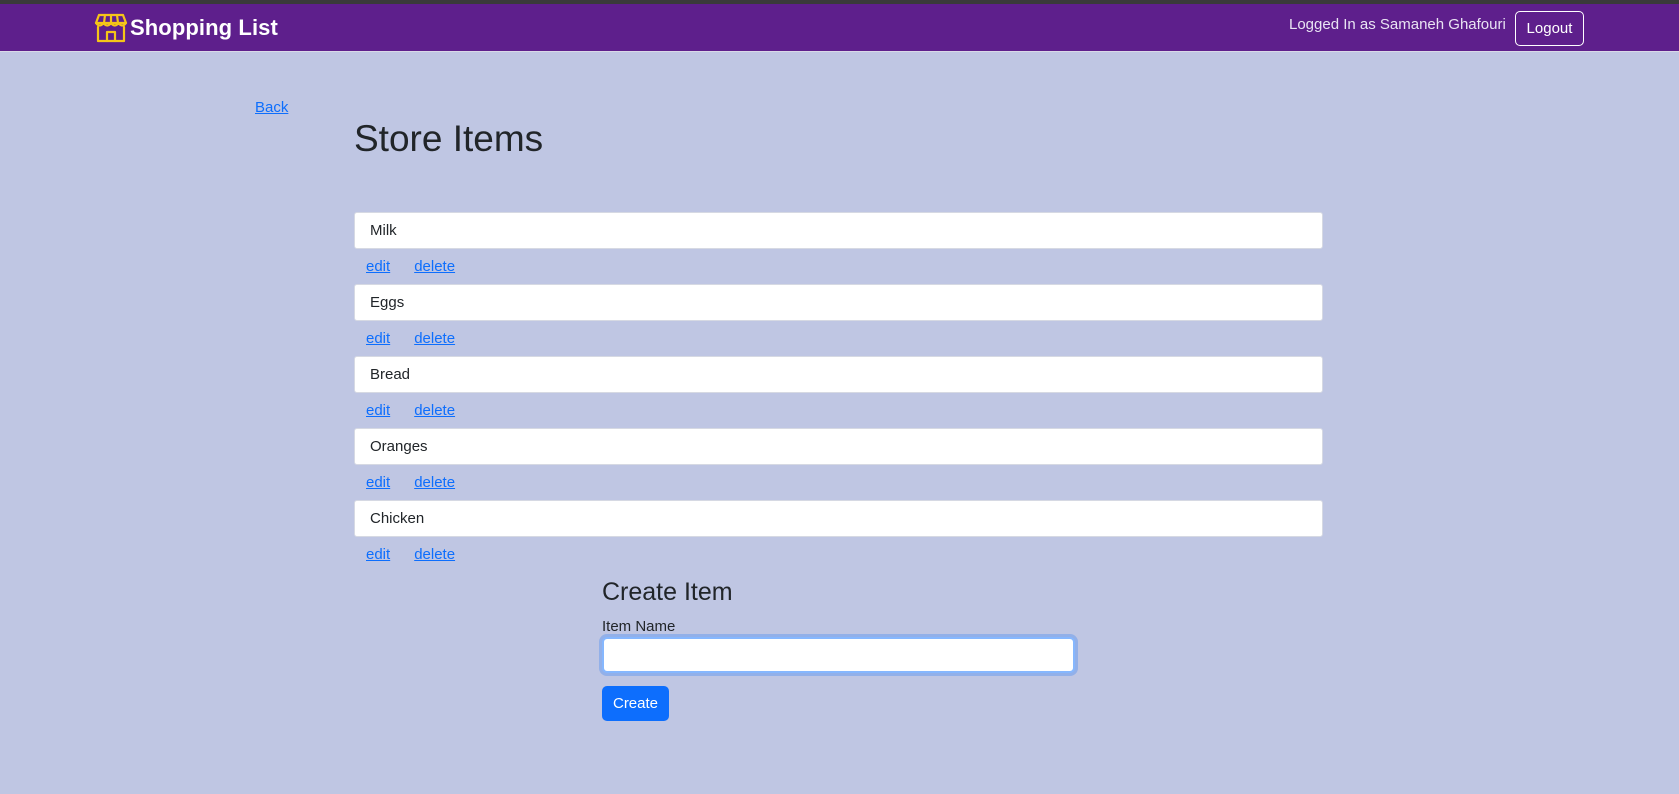  I want to click on logged-in-text: Logged In as Samaneh Ghafouri, so click(1397, 24).